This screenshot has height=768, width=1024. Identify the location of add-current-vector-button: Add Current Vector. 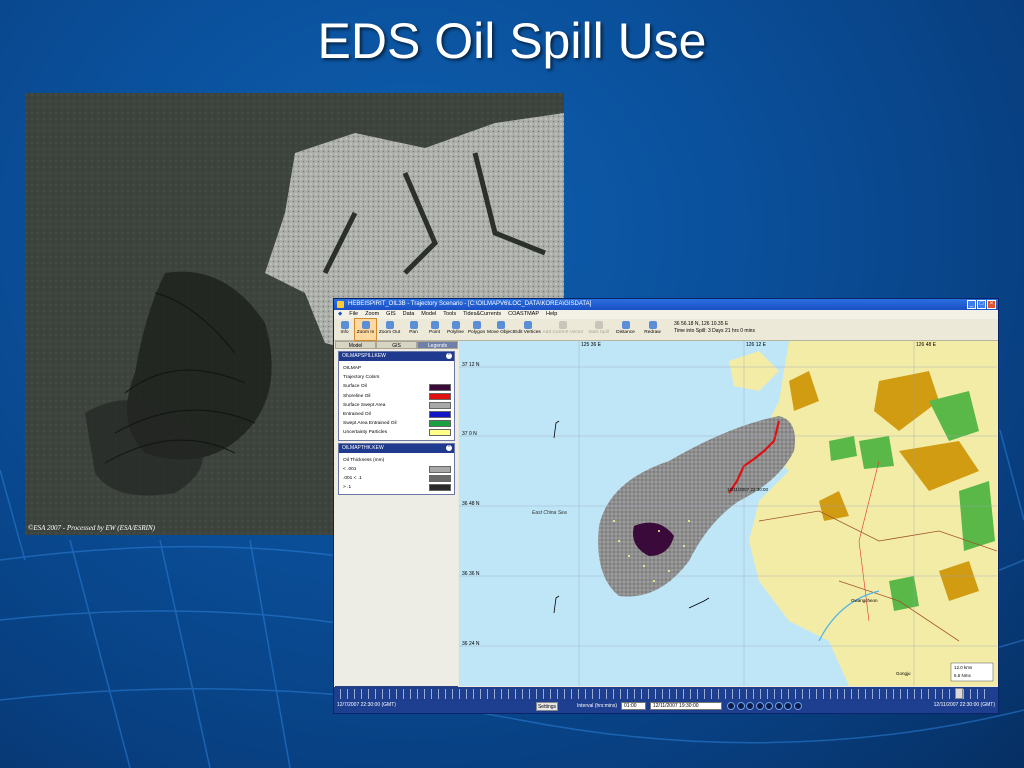
(563, 329).